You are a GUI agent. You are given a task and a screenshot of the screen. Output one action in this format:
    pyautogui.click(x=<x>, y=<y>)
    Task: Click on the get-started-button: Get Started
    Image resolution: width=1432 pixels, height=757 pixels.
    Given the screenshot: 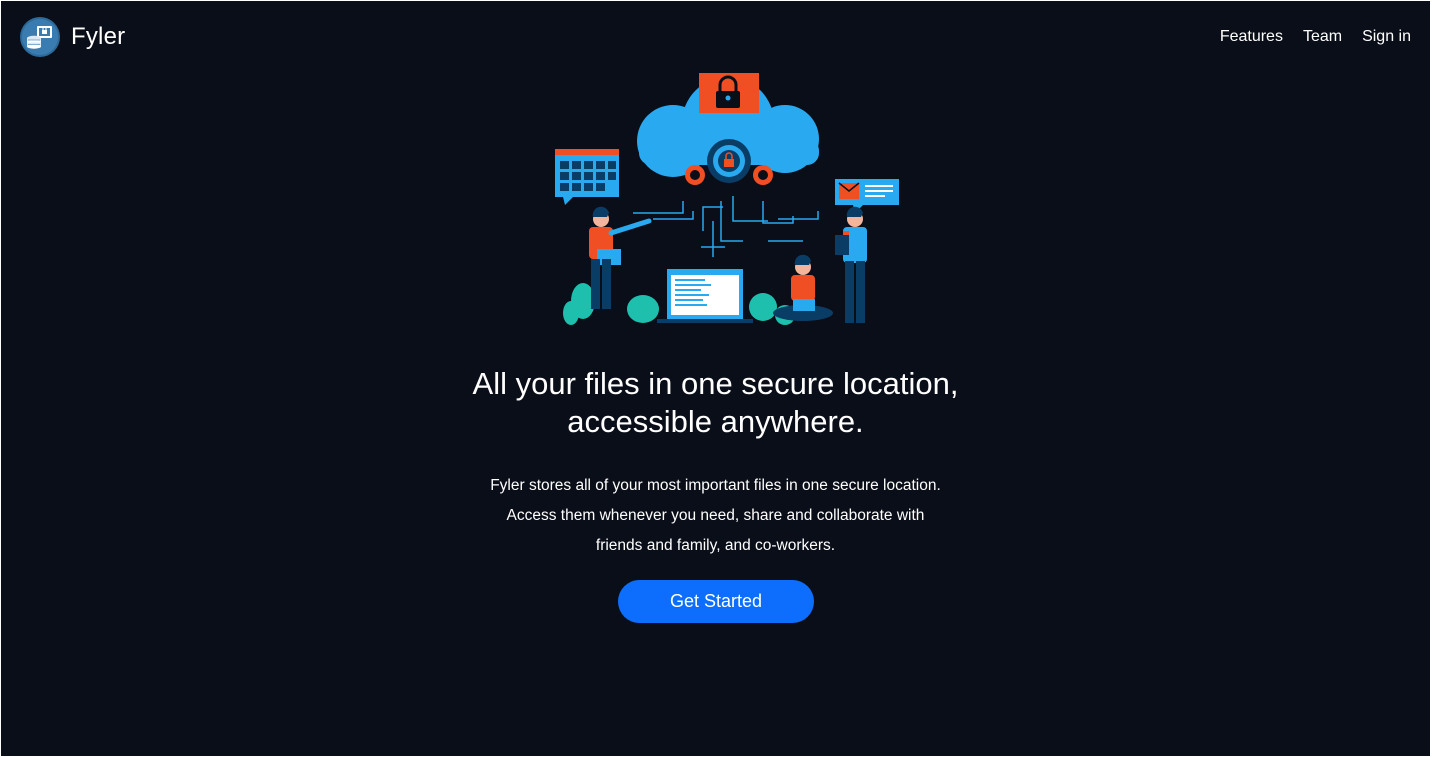 What is the action you would take?
    pyautogui.click(x=716, y=601)
    